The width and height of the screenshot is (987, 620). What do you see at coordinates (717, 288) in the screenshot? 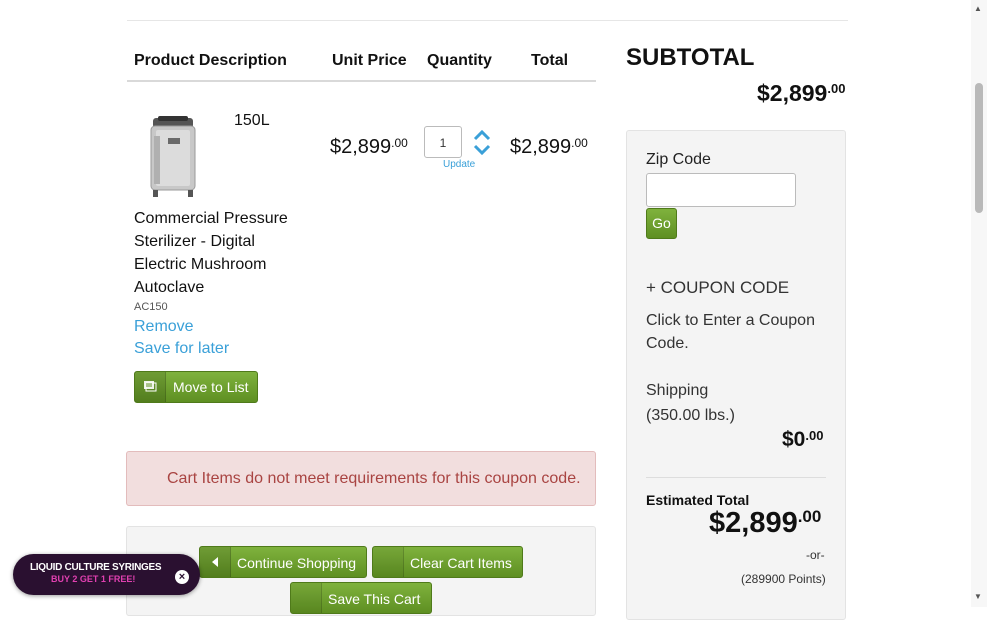
I see `coupon-code-toggle: + COUPON CODE` at bounding box center [717, 288].